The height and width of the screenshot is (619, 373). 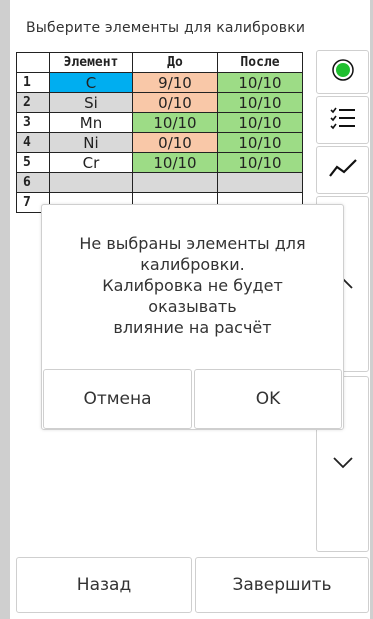 I want to click on table-row: 4 Ni 0/10 10/10, so click(x=159, y=142).